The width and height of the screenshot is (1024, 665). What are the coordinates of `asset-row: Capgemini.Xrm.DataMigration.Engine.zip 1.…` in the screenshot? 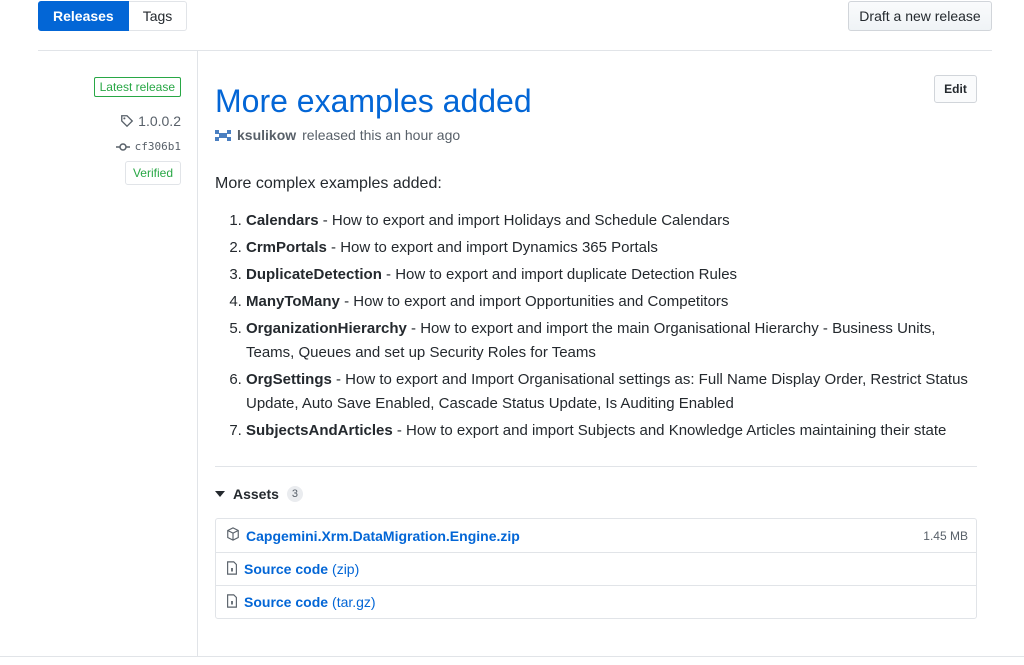 It's located at (596, 535).